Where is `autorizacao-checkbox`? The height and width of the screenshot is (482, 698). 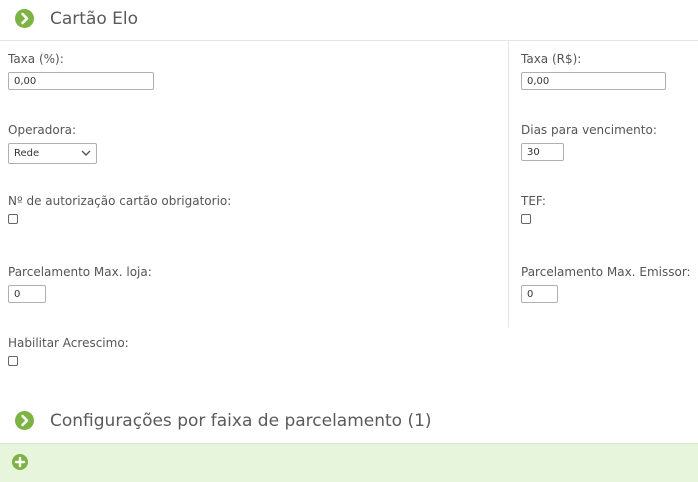 autorizacao-checkbox is located at coordinates (13, 219).